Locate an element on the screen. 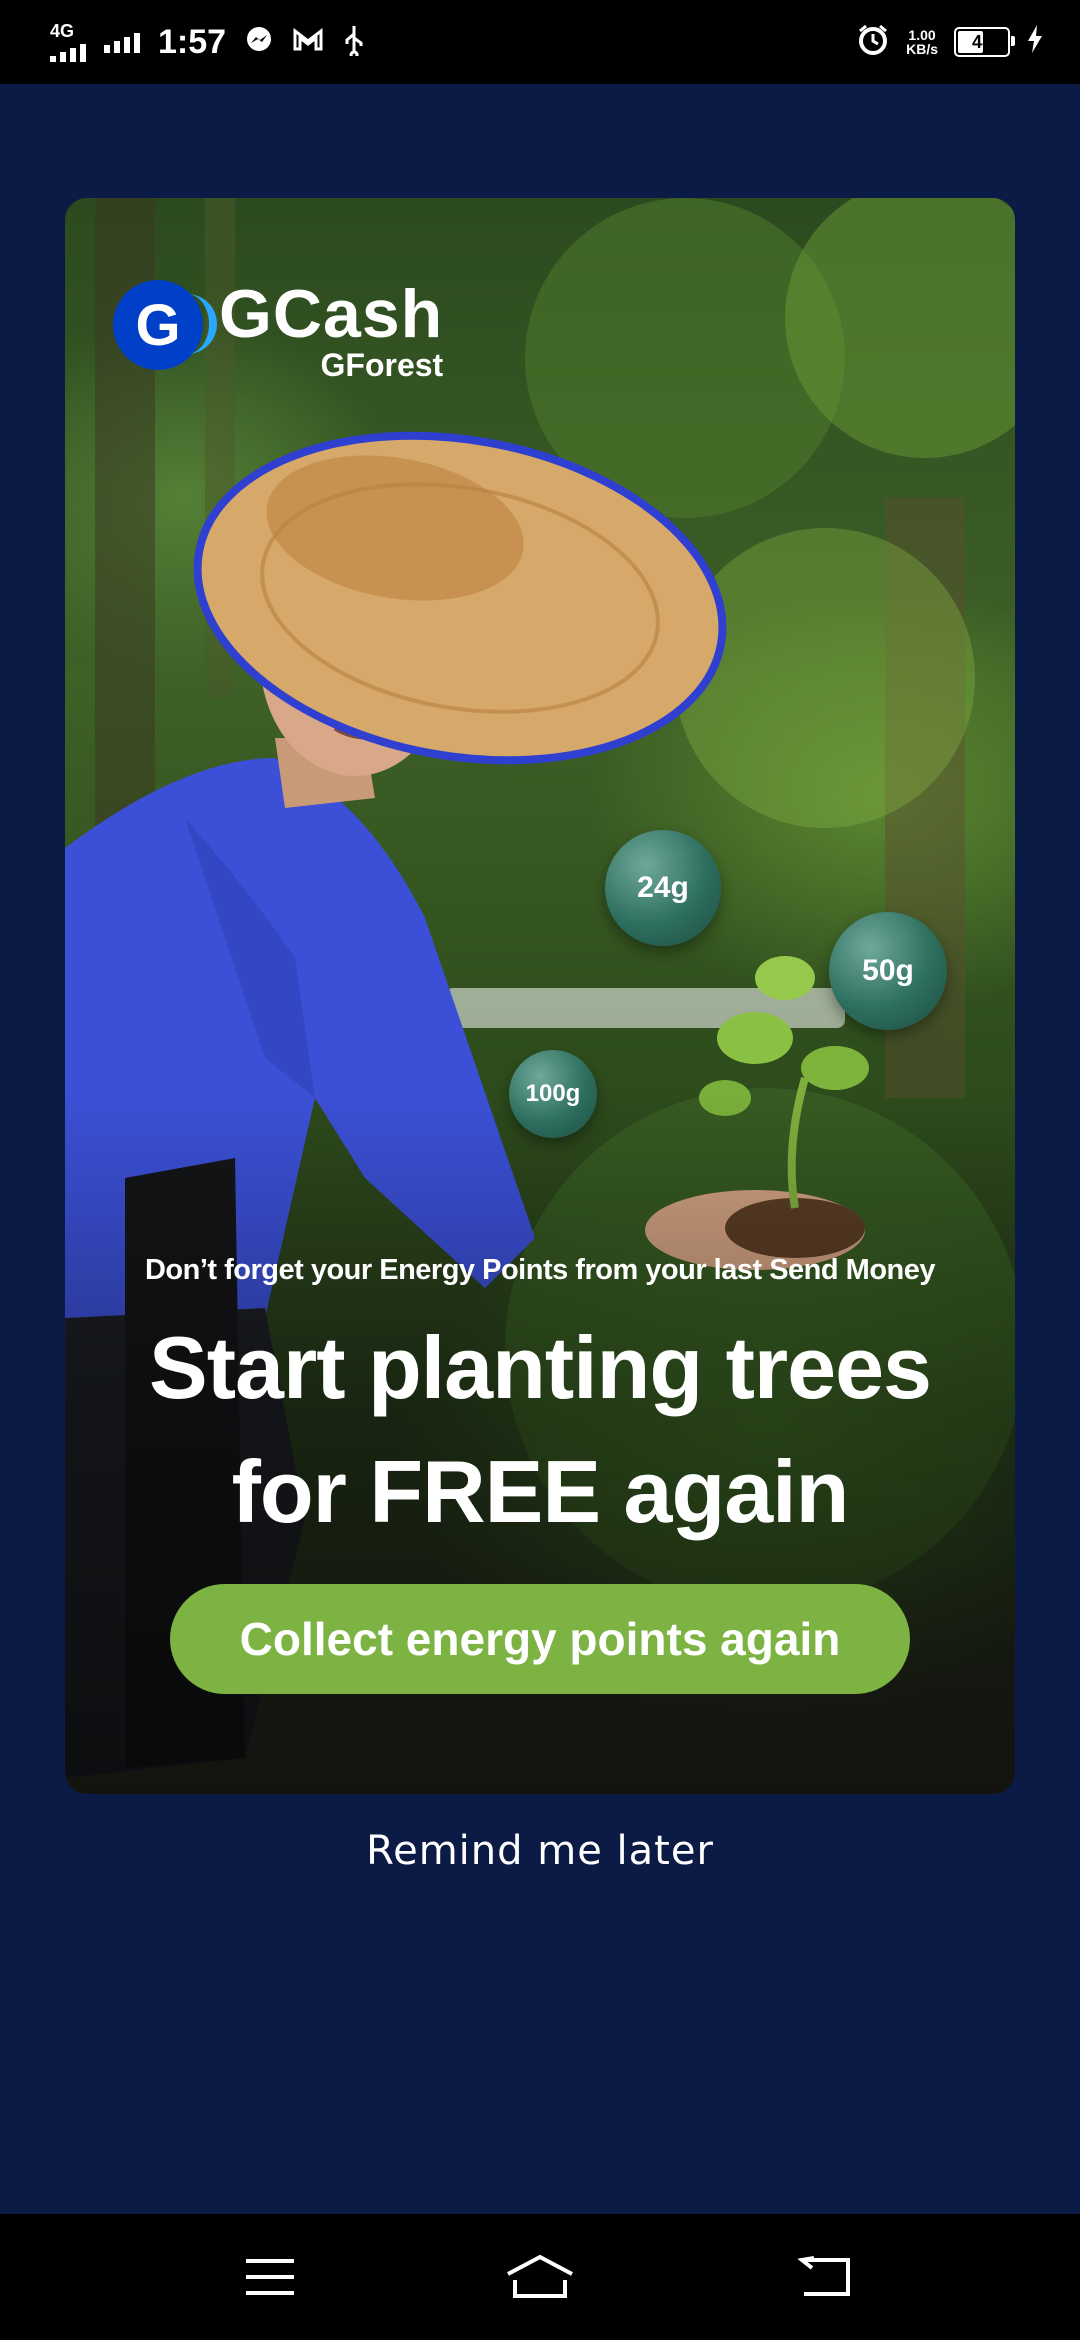 The image size is (1080, 2340). energy-bubble: 100g is located at coordinates (553, 1094).